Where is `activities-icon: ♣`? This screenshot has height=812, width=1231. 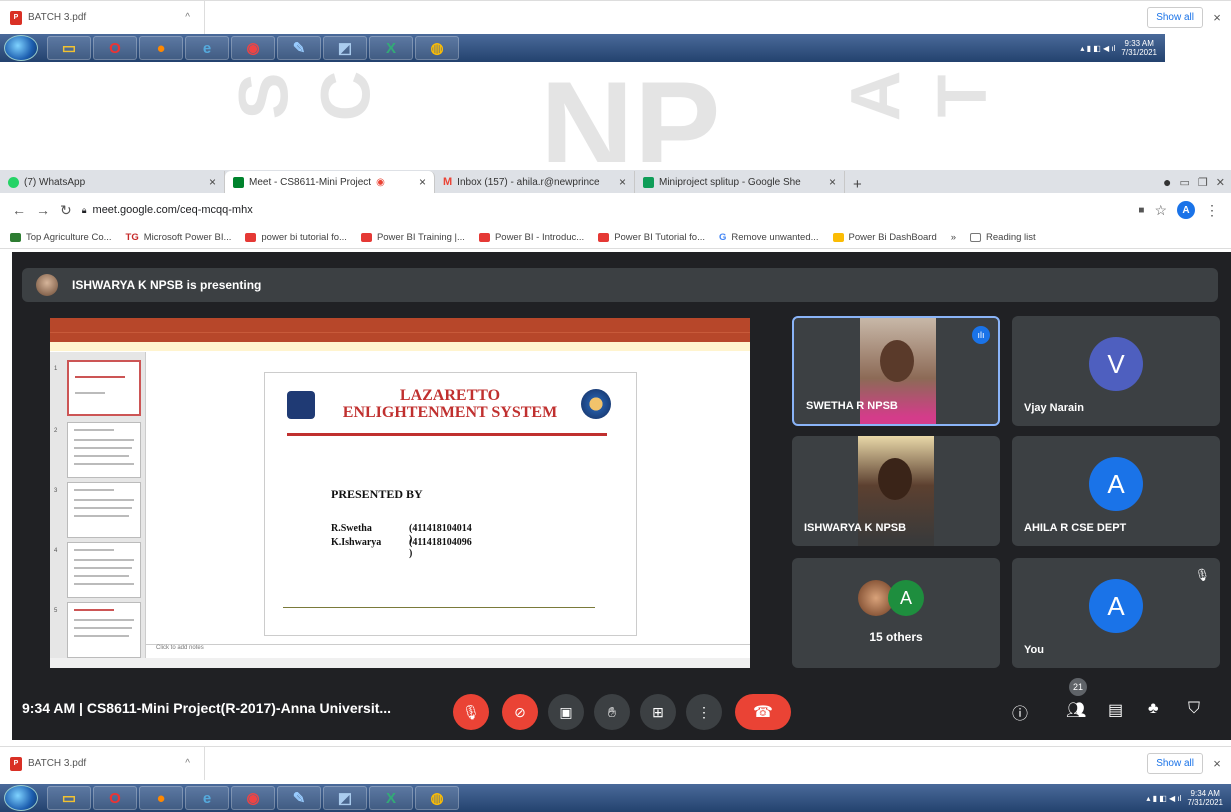 activities-icon: ♣ is located at coordinates (1153, 709).